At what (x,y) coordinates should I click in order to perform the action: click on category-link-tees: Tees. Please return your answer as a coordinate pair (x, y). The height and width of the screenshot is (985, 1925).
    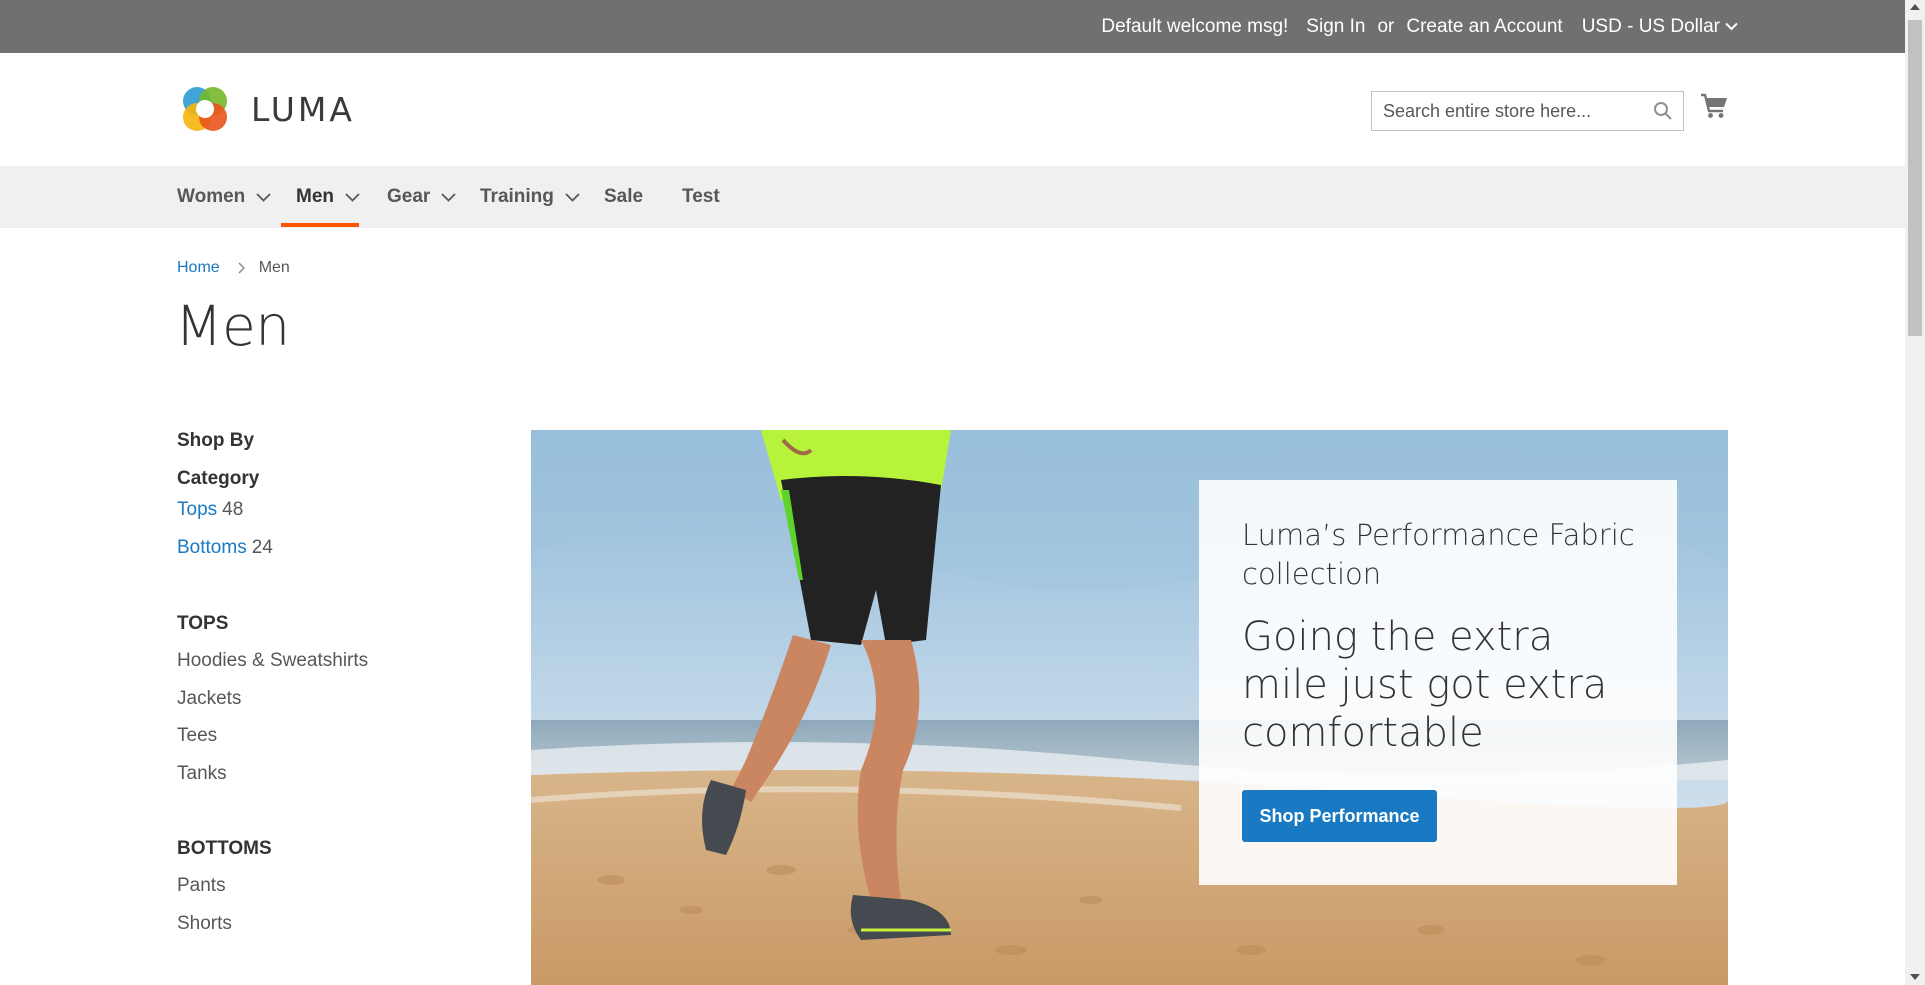
    Looking at the image, I should click on (197, 736).